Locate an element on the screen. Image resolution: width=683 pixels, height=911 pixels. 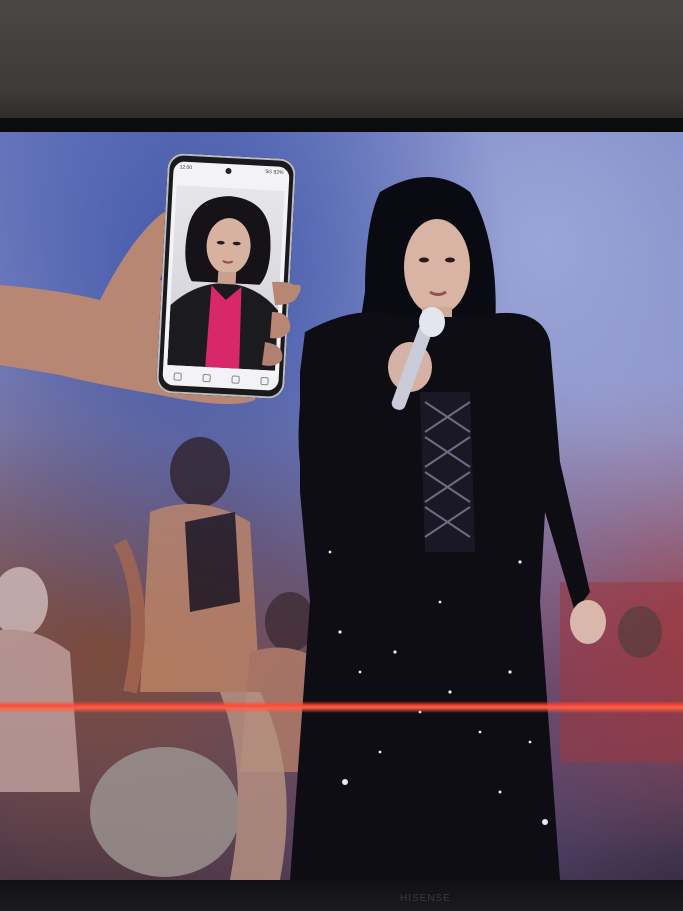
nav-search-icon is located at coordinates (206, 378).